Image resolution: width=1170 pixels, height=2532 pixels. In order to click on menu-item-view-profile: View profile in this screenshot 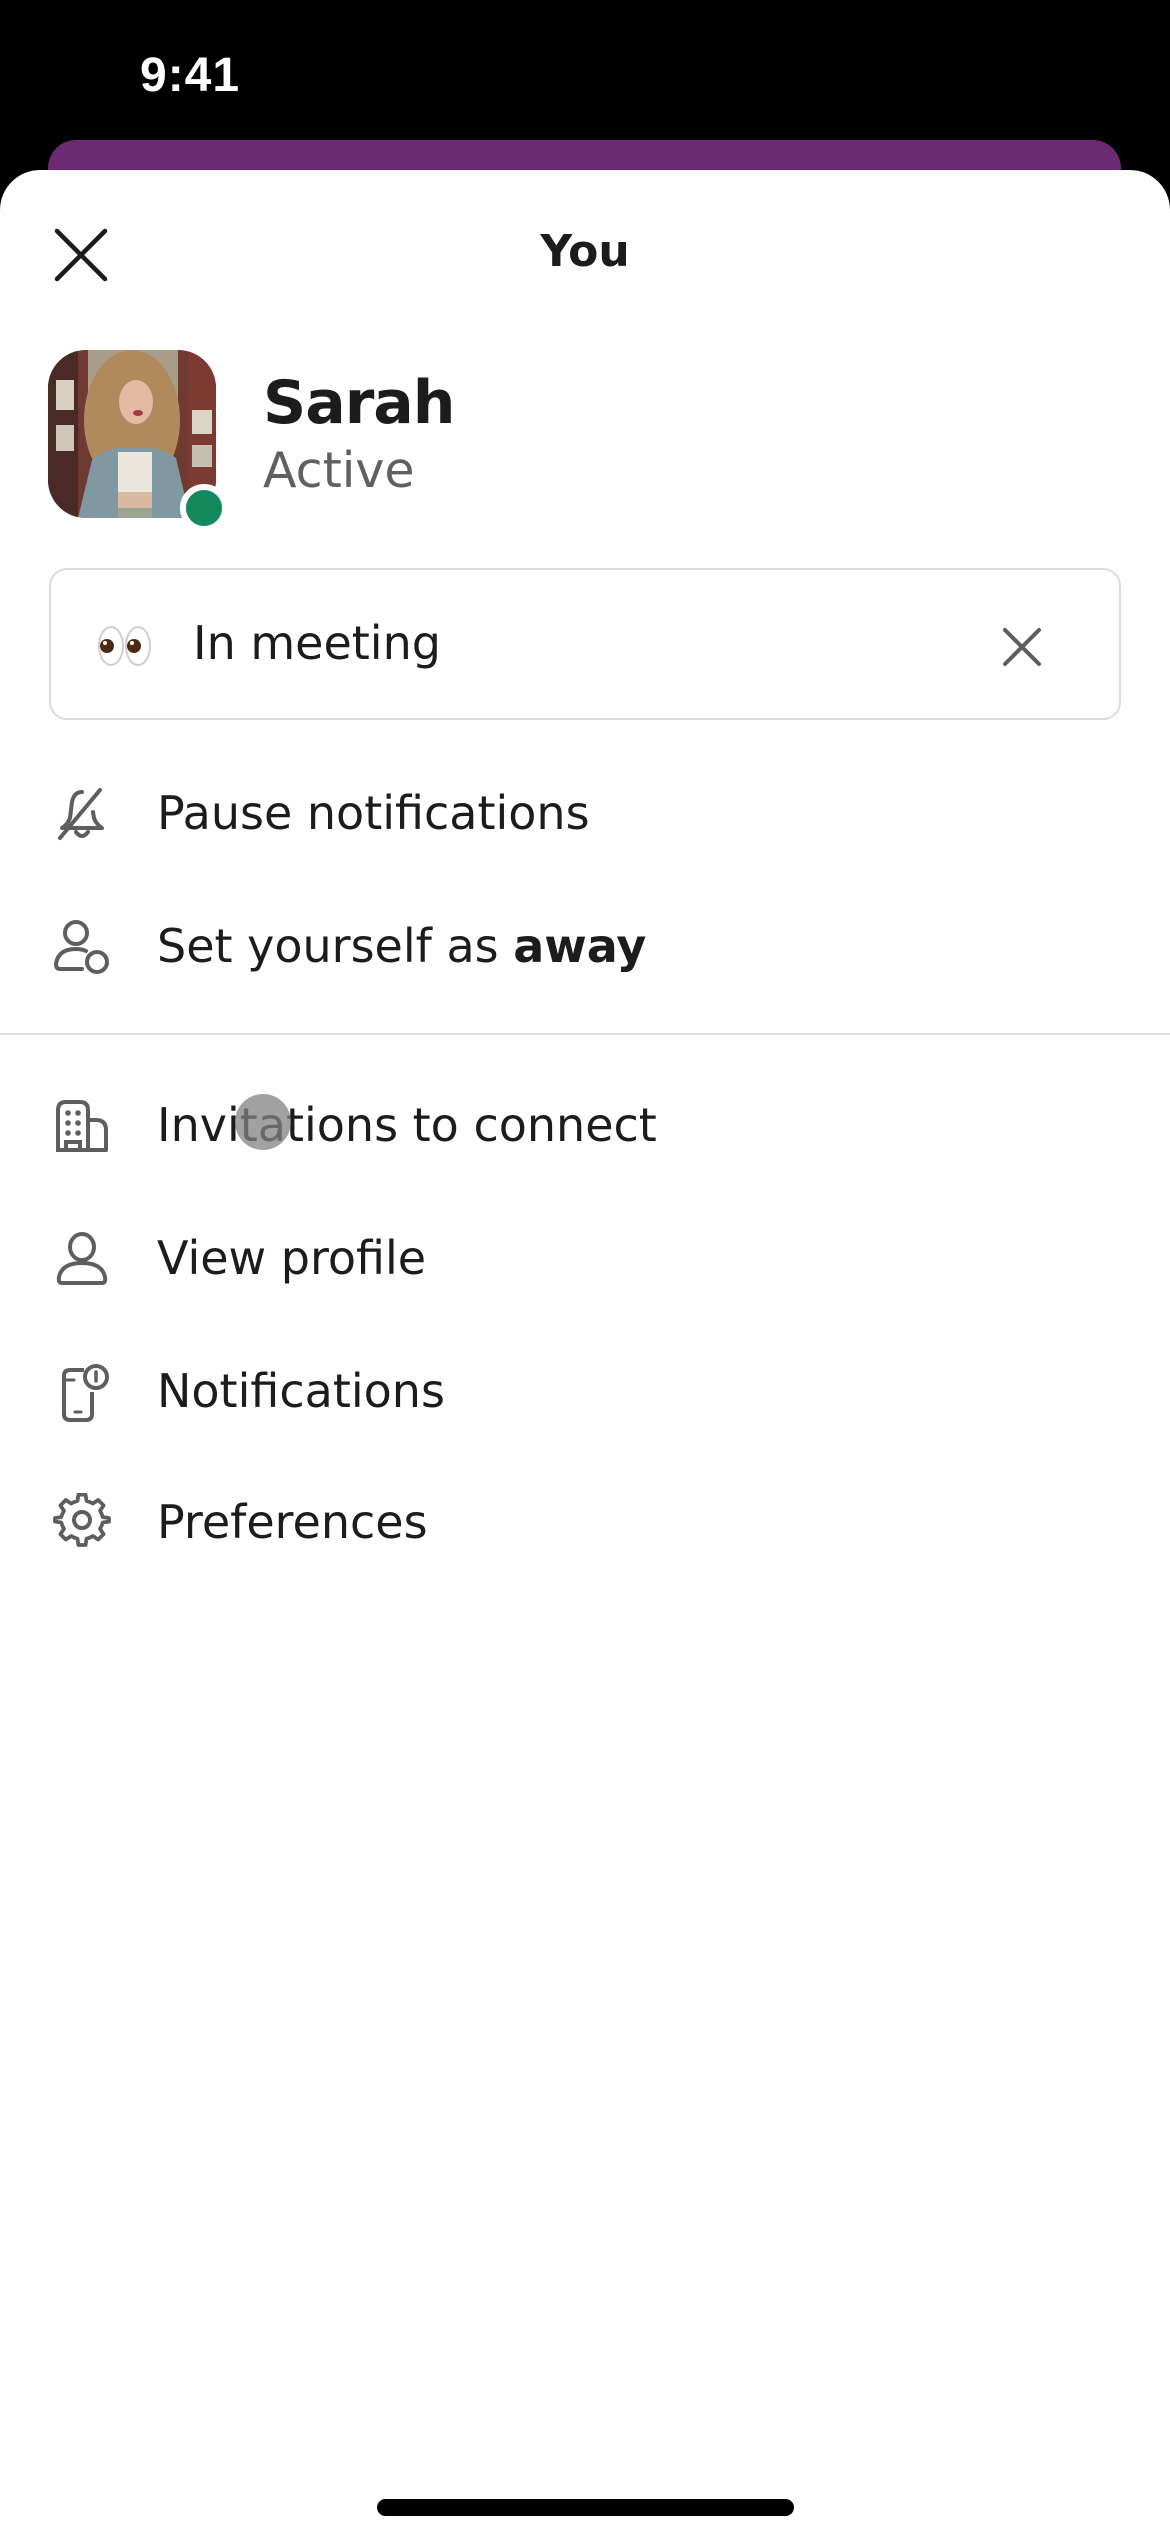, I will do `click(585, 1257)`.